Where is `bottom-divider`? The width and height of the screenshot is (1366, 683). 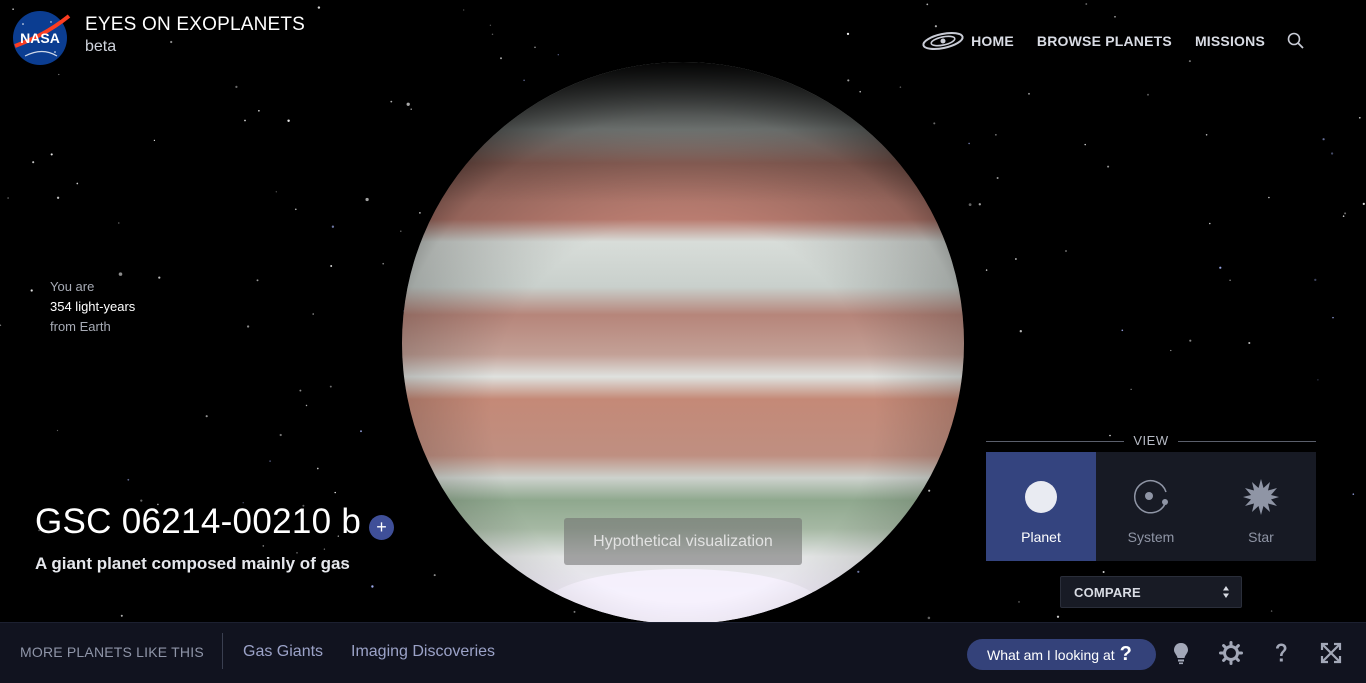
bottom-divider is located at coordinates (222, 651).